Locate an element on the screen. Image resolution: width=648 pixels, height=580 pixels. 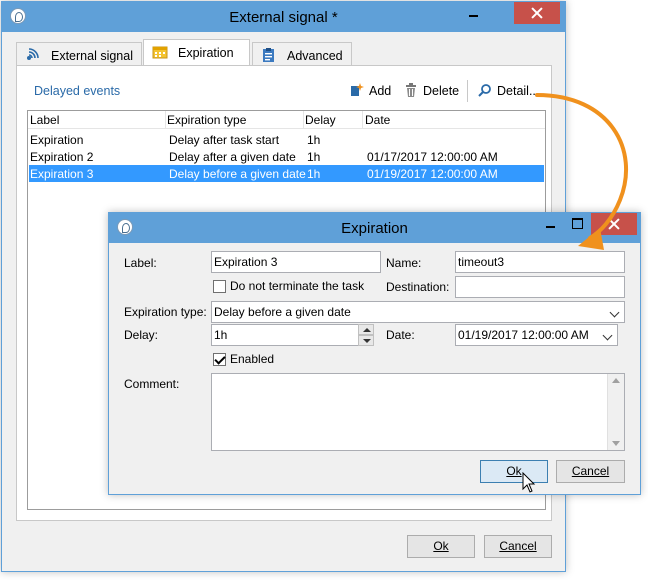
dialog-titlebar: Expiration is located at coordinates (374, 228).